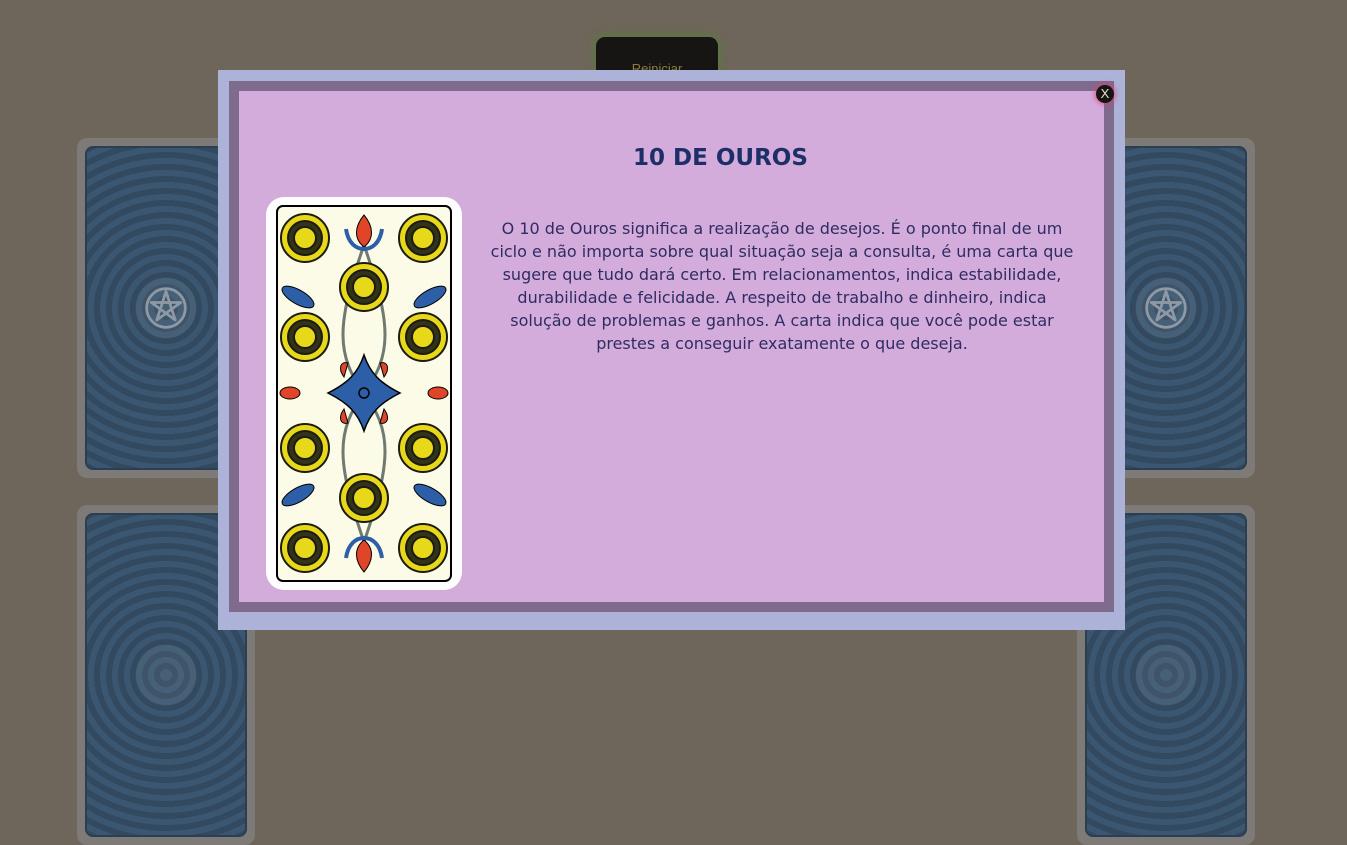 Image resolution: width=1347 pixels, height=845 pixels. I want to click on ten-of-coins-card, so click(364, 393).